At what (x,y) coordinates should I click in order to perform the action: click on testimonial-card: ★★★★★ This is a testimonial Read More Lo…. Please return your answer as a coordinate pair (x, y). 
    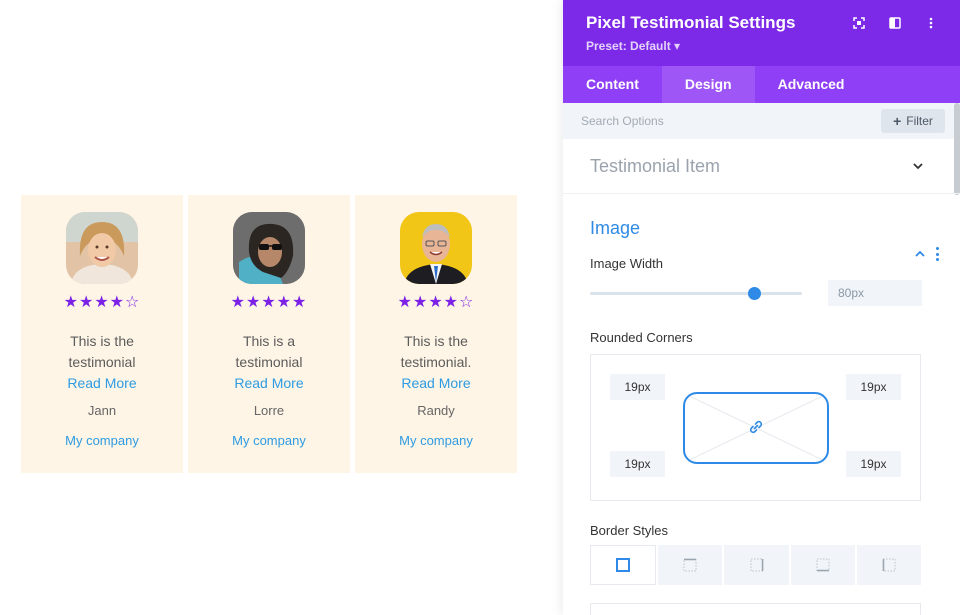
    Looking at the image, I should click on (269, 334).